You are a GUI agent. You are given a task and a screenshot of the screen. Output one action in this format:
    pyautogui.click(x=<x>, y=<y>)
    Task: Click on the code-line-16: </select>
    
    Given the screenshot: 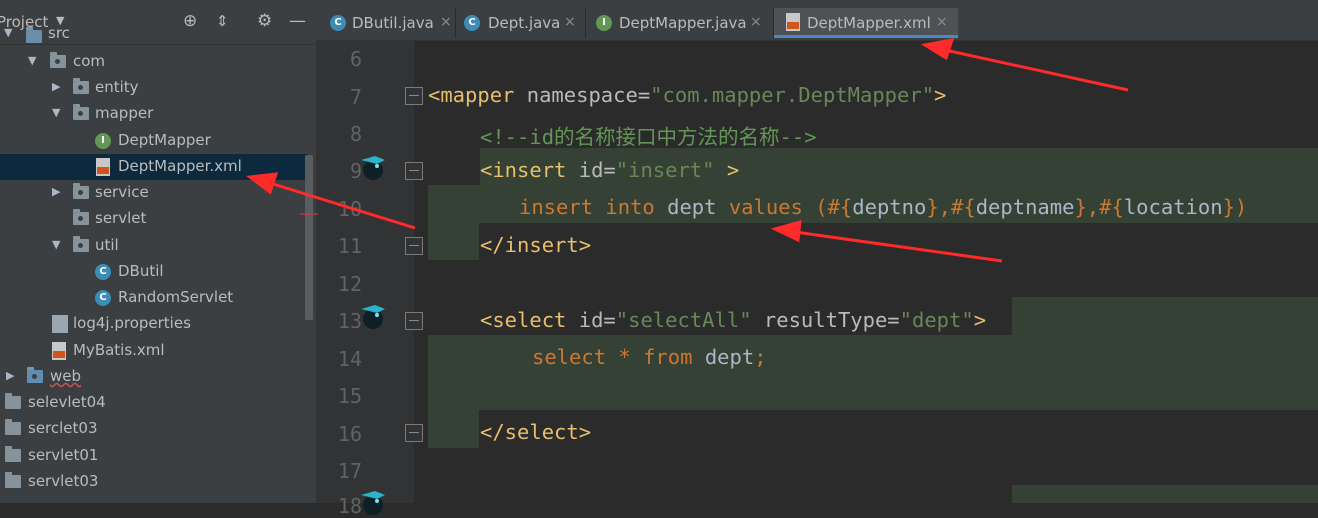 What is the action you would take?
    pyautogui.click(x=535, y=432)
    